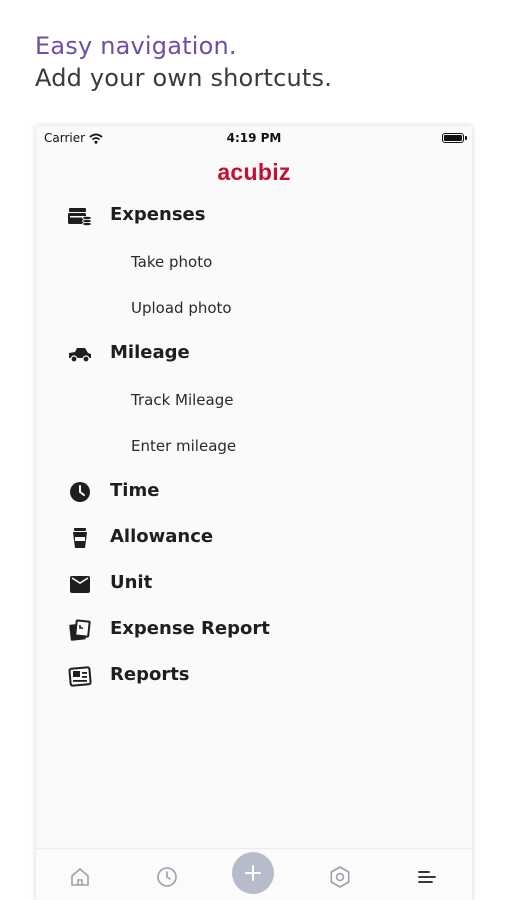  I want to click on cup-icon, so click(80, 538).